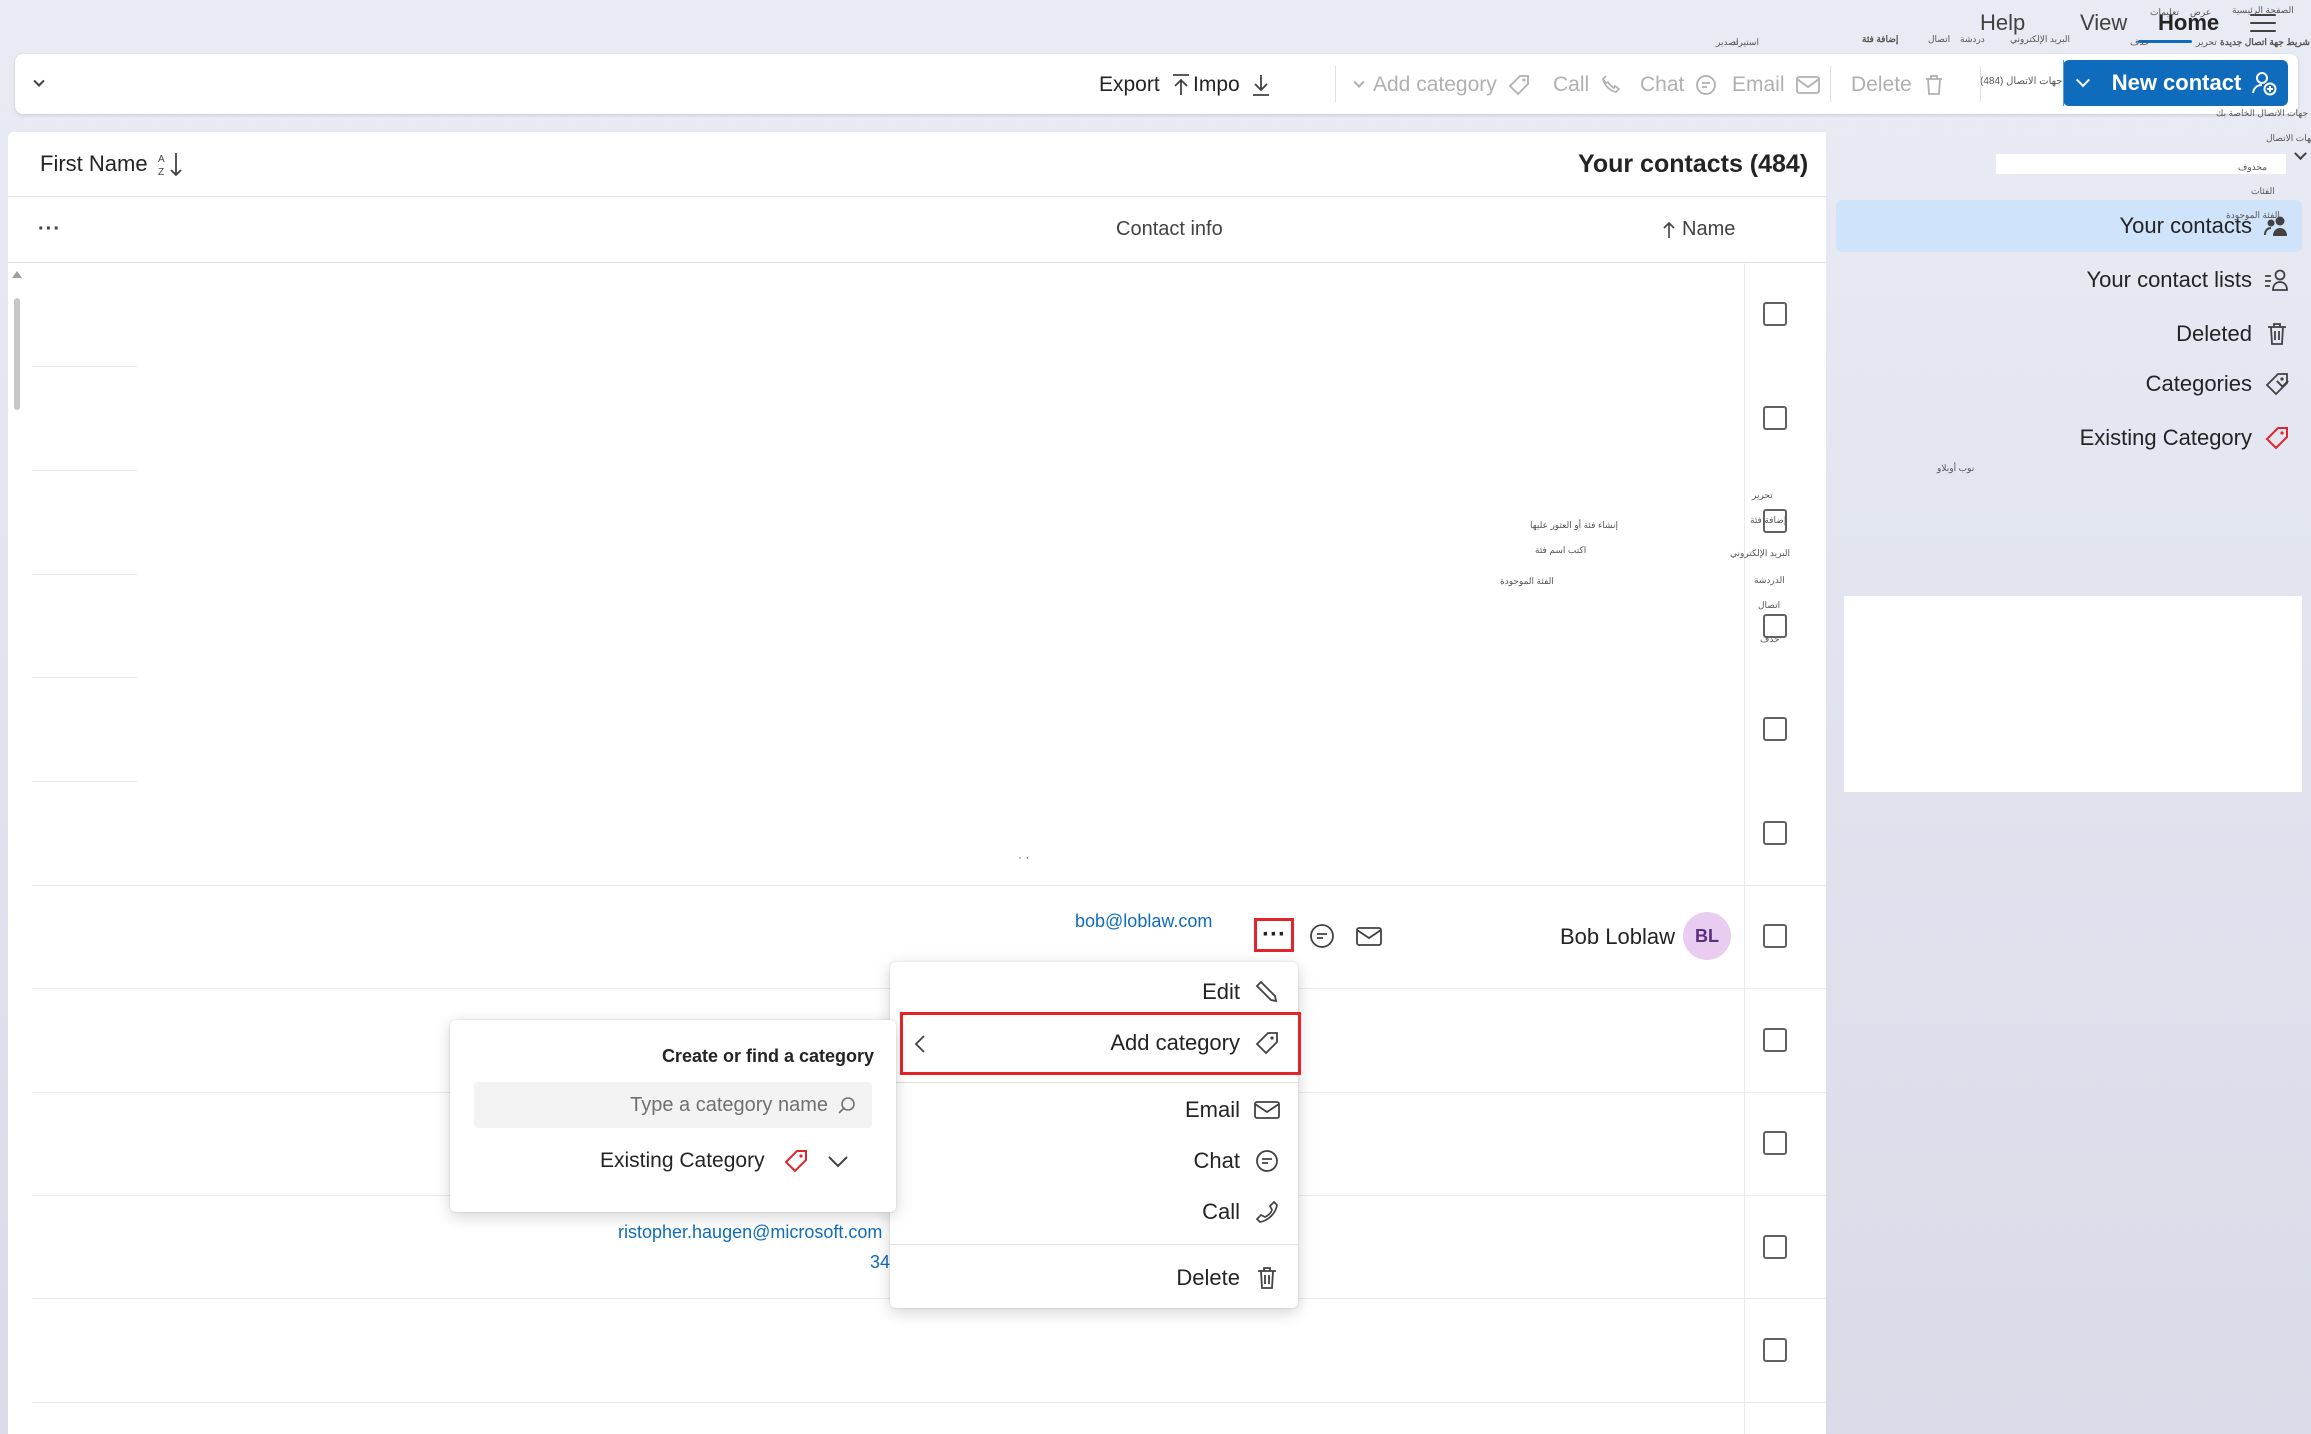  What do you see at coordinates (2103, 23) in the screenshot?
I see `tab-view: View` at bounding box center [2103, 23].